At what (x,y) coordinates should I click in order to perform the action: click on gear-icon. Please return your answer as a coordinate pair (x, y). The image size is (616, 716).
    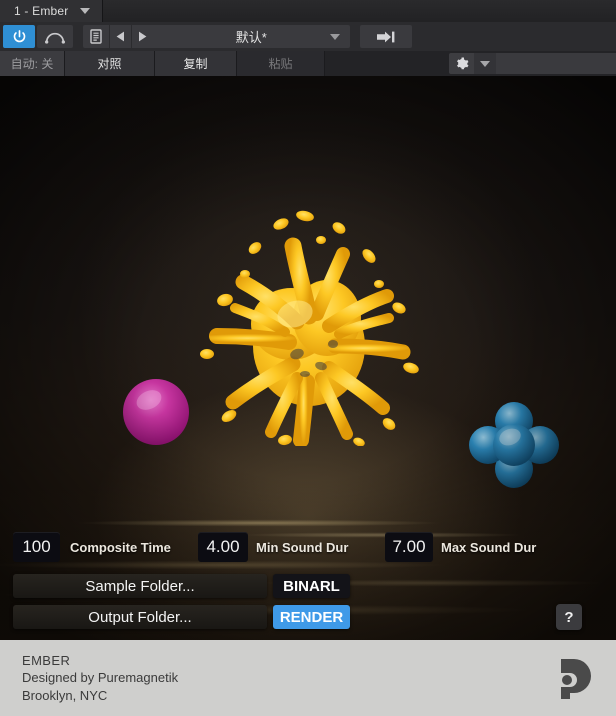
    Looking at the image, I should click on (462, 63).